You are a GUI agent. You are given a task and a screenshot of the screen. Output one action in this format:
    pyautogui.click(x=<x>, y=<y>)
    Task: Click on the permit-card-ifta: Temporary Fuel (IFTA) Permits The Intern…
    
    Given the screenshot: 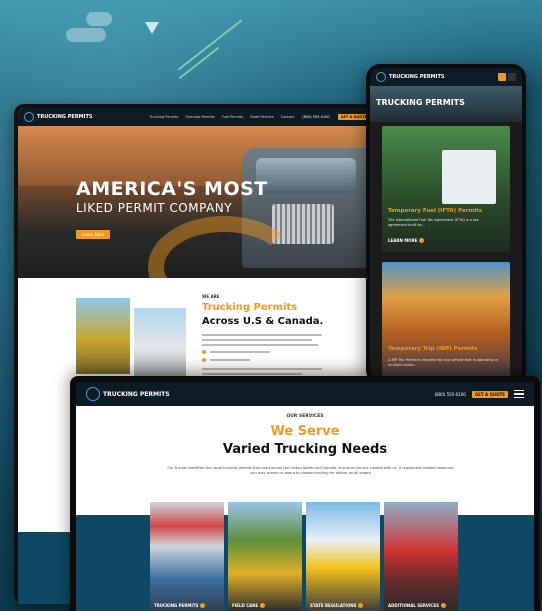 What is the action you would take?
    pyautogui.click(x=446, y=189)
    